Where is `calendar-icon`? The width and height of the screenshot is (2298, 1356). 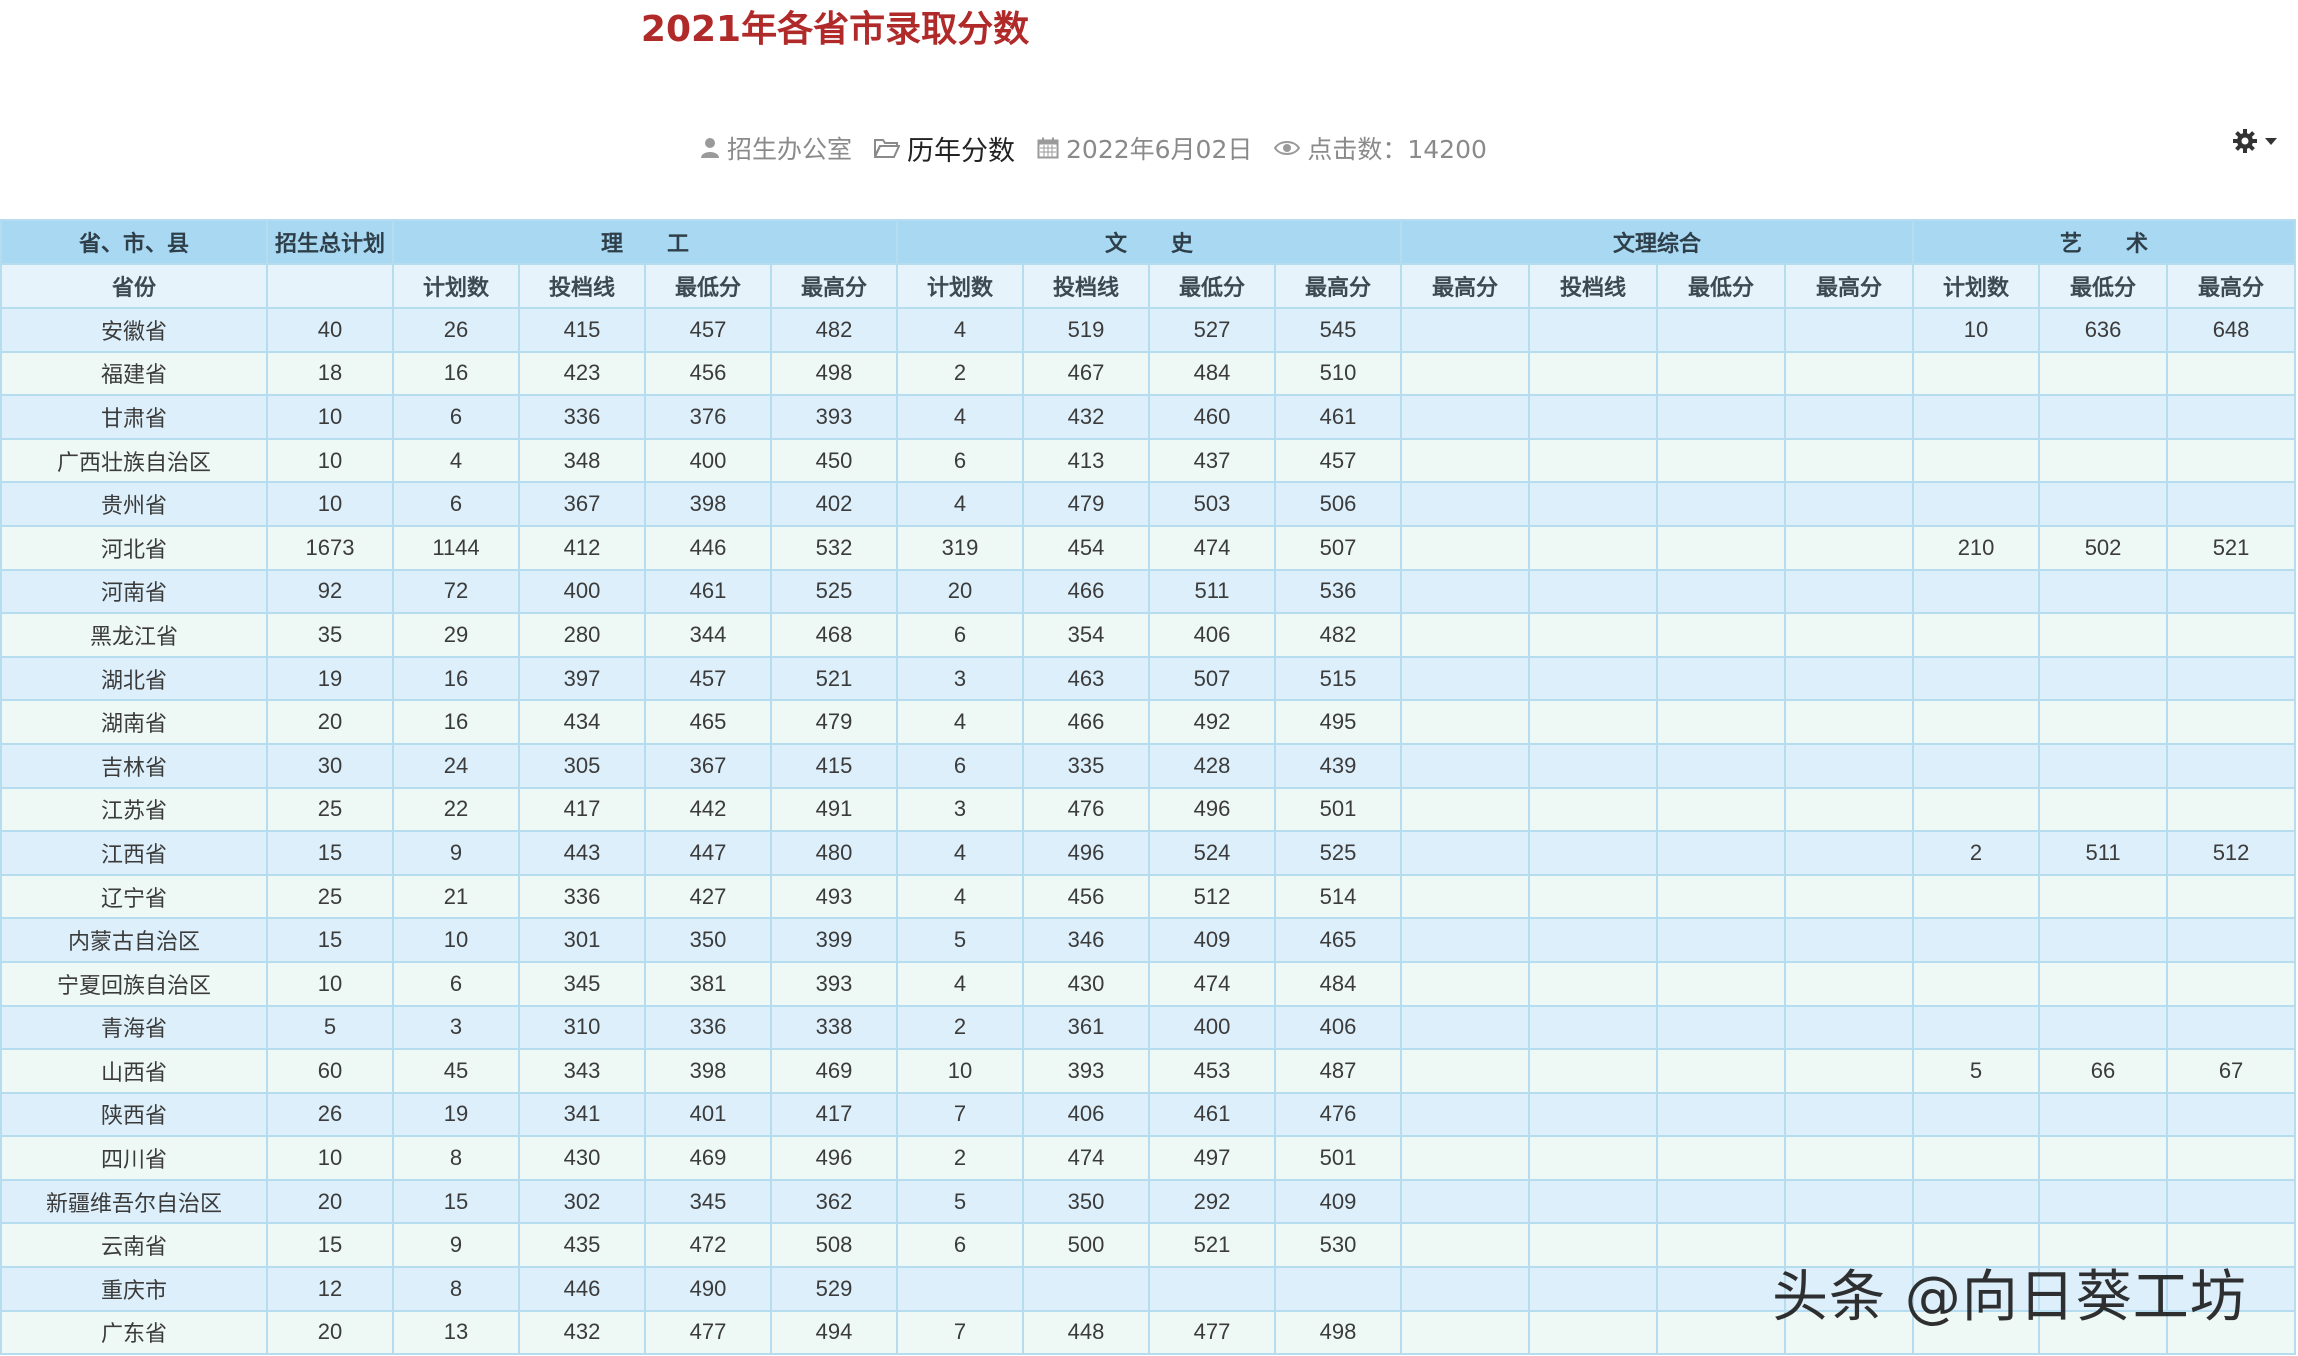
calendar-icon is located at coordinates (1048, 148).